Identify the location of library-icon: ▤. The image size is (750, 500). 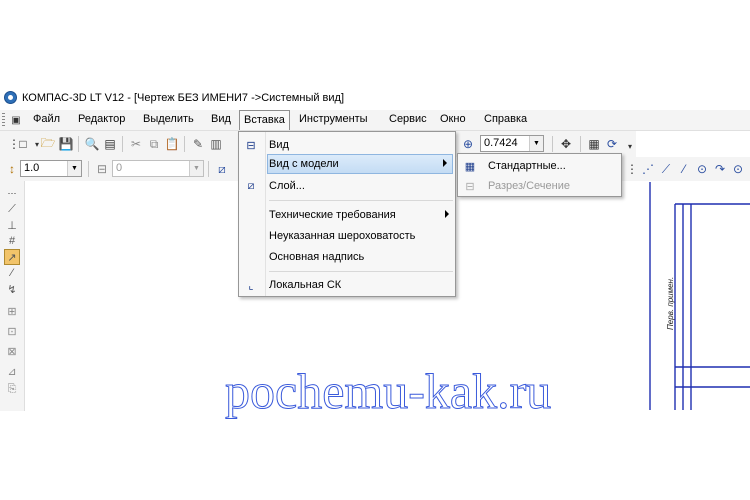
(110, 144).